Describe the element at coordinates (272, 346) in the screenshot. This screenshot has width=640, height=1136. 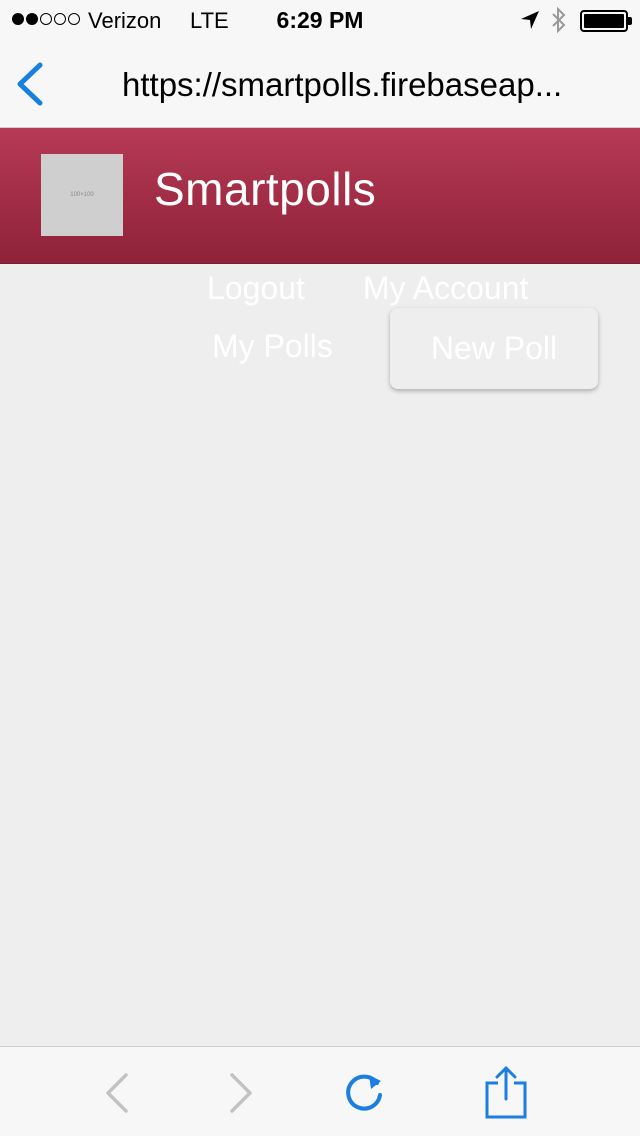
I see `my-polls-link: My Polls` at that location.